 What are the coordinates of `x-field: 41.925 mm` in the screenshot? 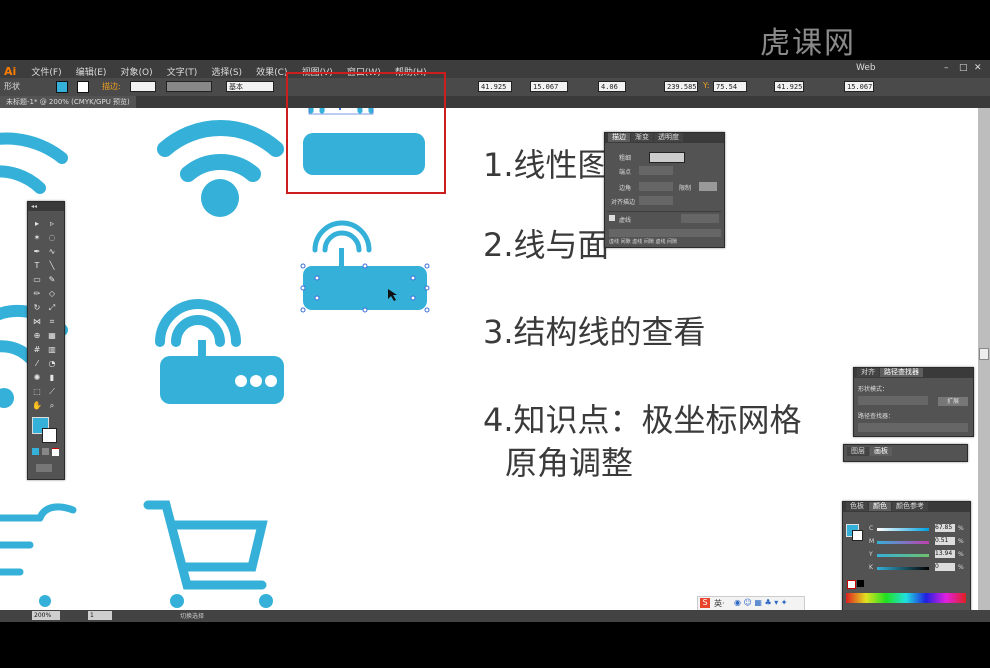 It's located at (495, 91).